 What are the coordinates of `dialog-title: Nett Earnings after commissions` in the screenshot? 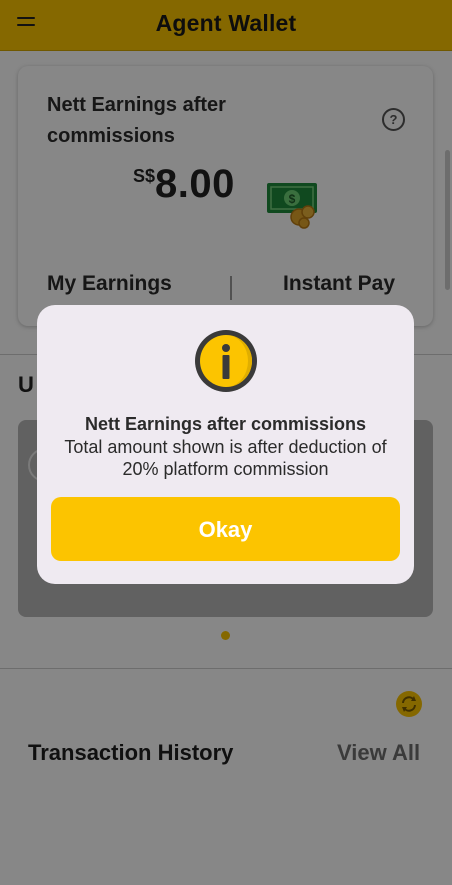 It's located at (225, 424).